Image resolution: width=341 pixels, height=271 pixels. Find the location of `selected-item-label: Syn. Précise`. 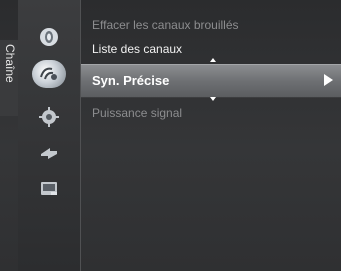

selected-item-label: Syn. Précise is located at coordinates (131, 80).